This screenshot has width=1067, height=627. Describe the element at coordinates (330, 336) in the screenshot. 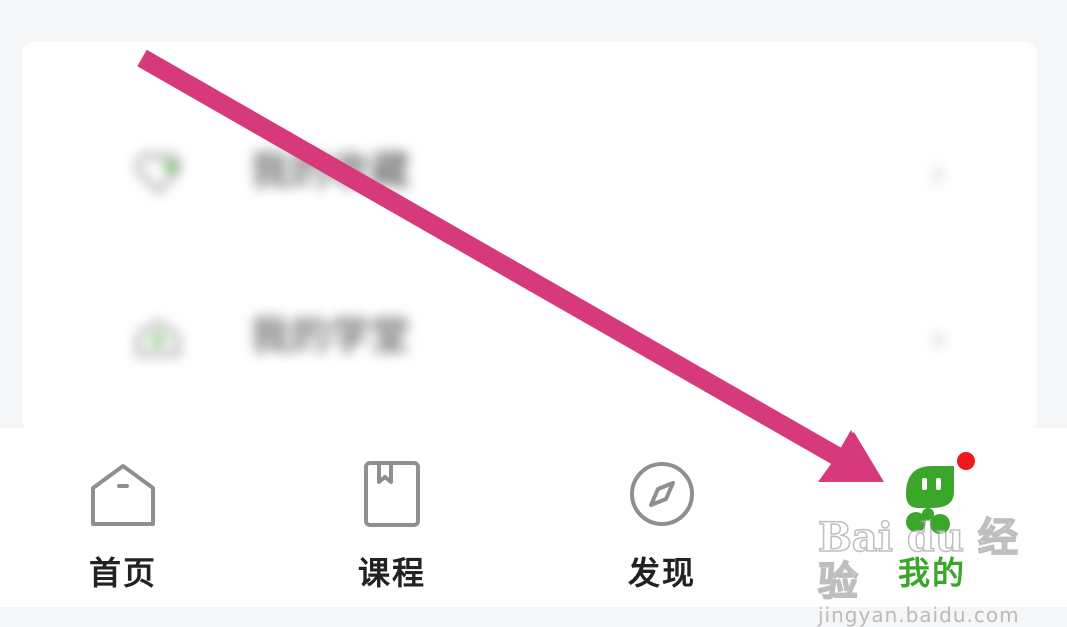

I see `list-item-label: 我的学堂` at that location.